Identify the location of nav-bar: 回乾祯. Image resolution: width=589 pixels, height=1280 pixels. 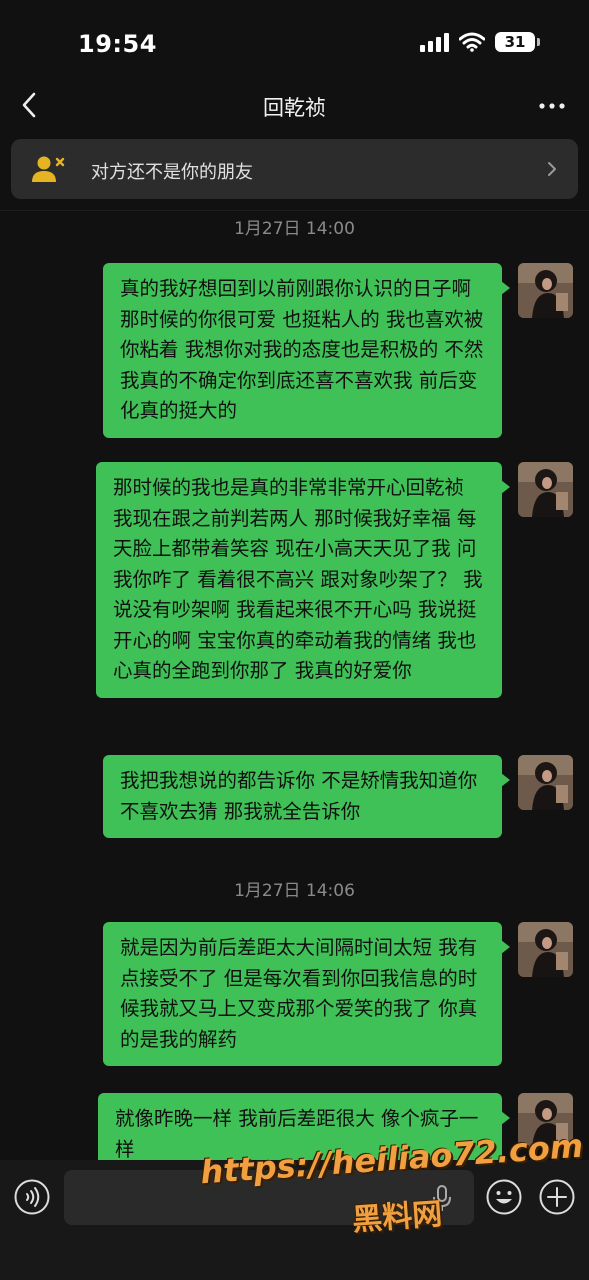
(294, 106).